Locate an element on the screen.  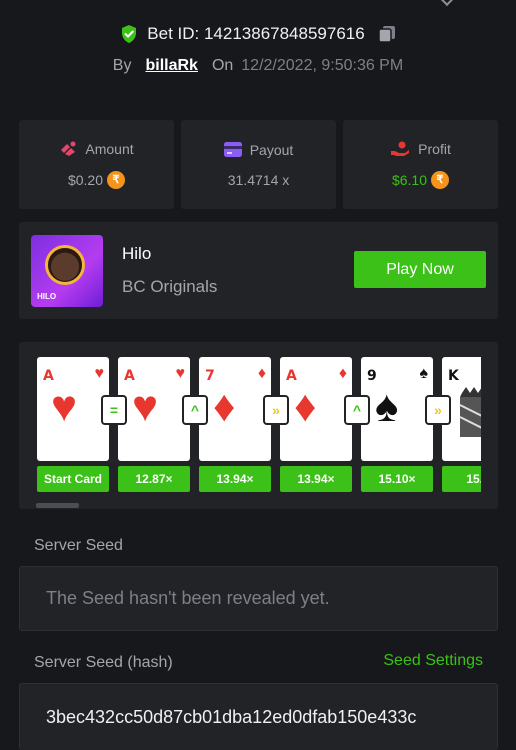
bet-author-row: By billaRk On 12/2/2022, 9:50:36 PM is located at coordinates (258, 66).